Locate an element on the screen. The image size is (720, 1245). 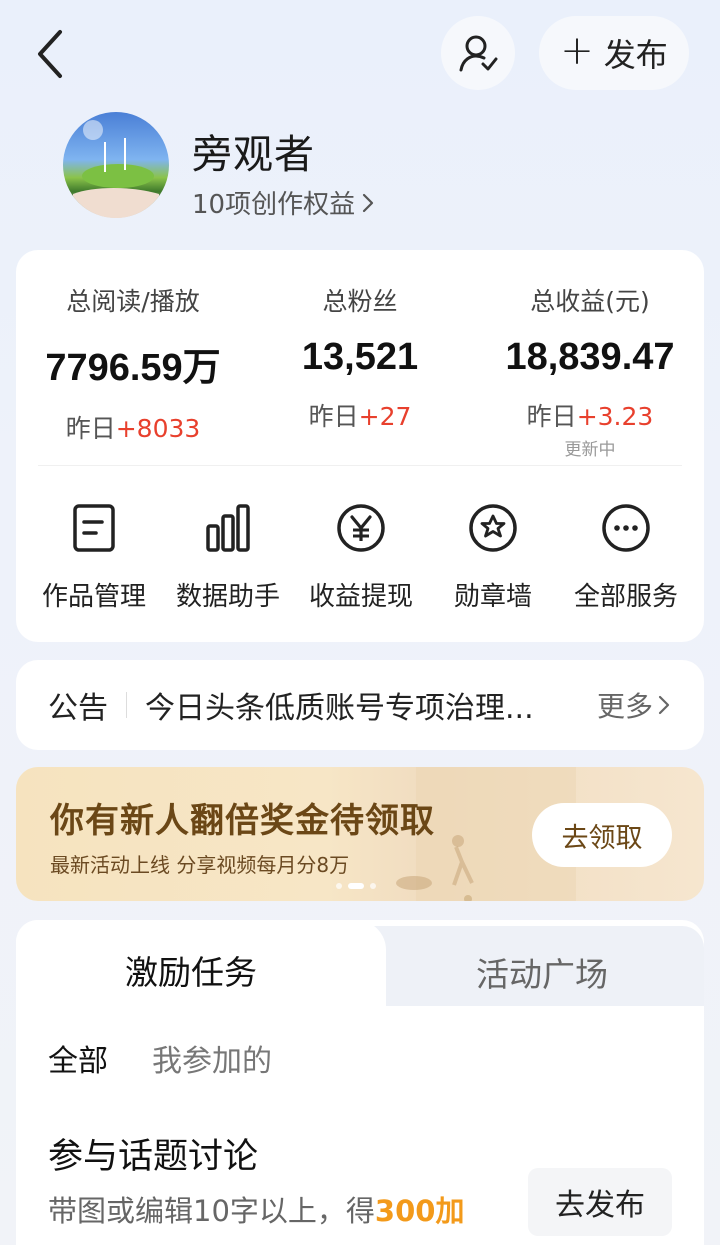
stat-total-reads: 总阅读/播放 7796.59万 昨日+8033 is located at coordinates (133, 363).